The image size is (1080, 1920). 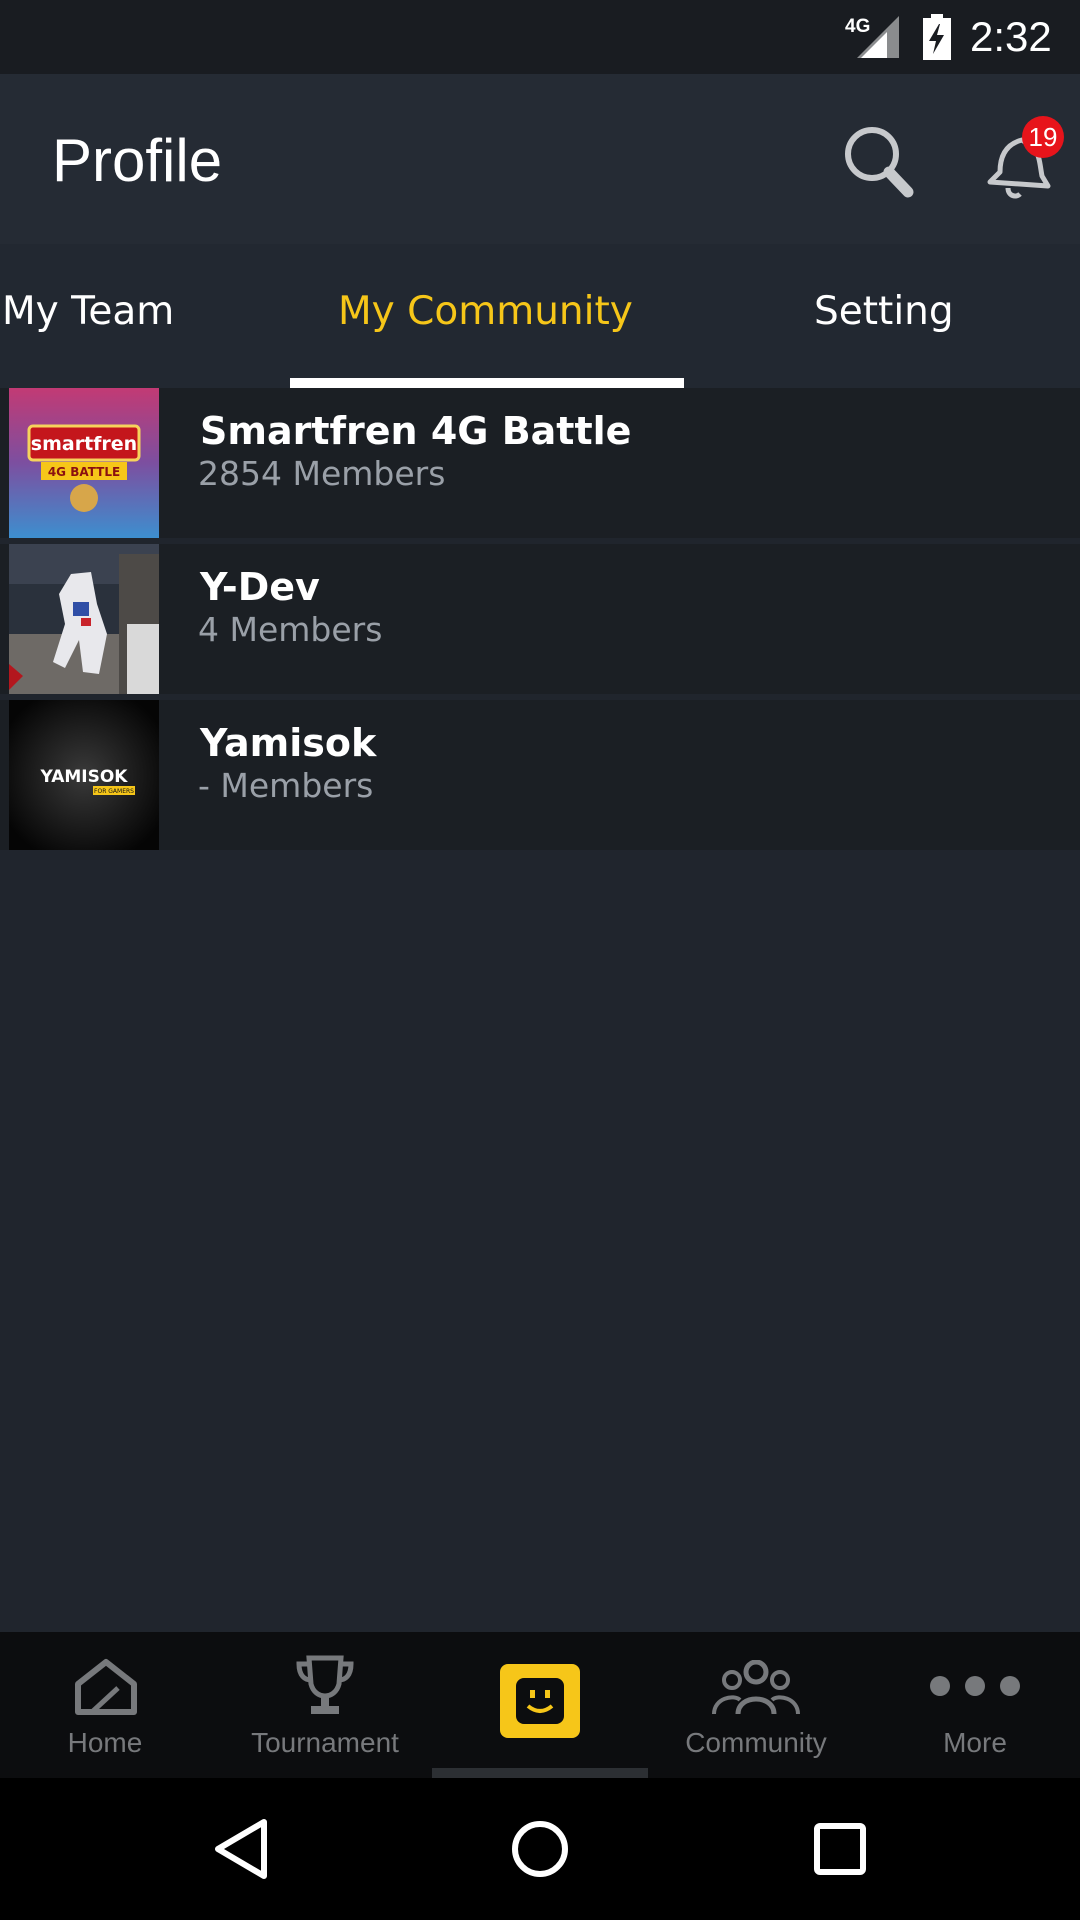 I want to click on home-circle-icon, so click(x=540, y=1849).